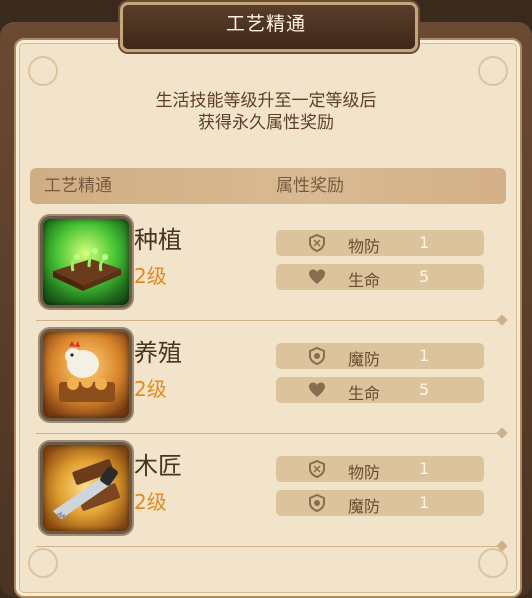  Describe the element at coordinates (266, 123) in the screenshot. I see `description-line-2: 获得永久属性奖励` at that location.